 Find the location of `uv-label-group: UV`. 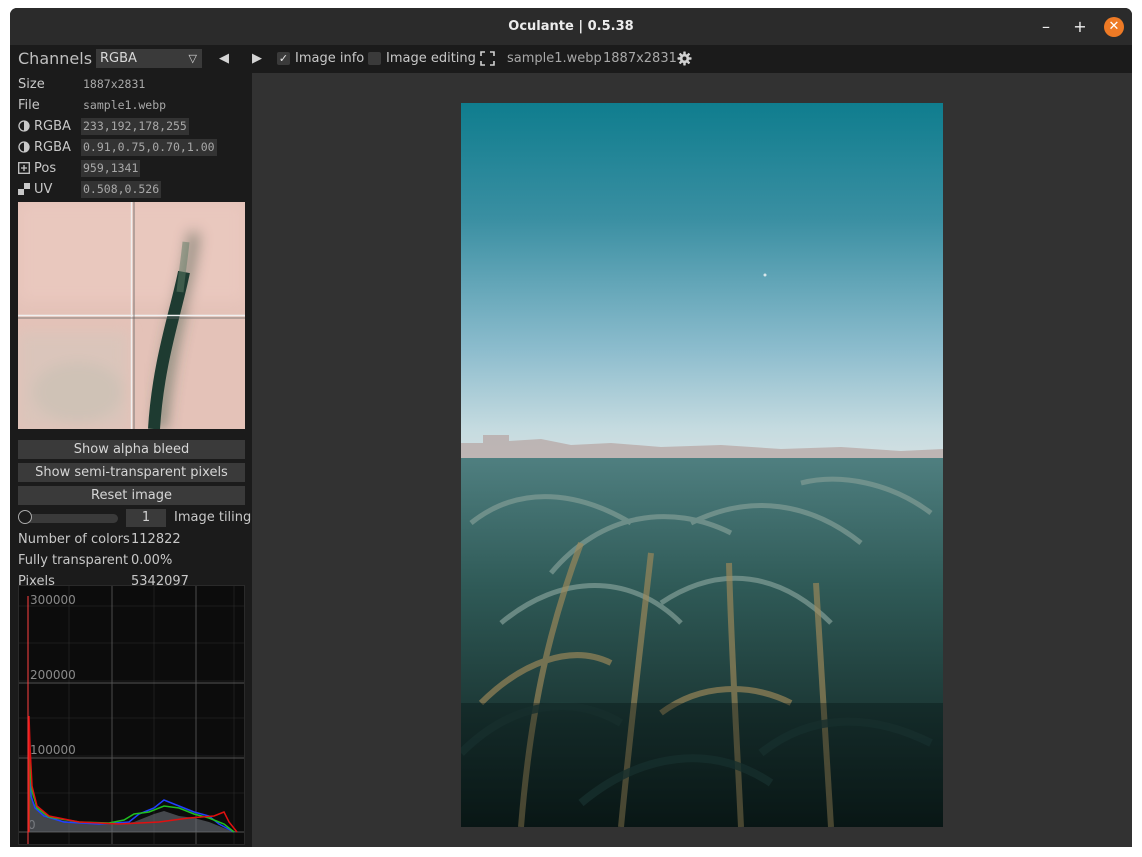

uv-label-group: UV is located at coordinates (35, 189).